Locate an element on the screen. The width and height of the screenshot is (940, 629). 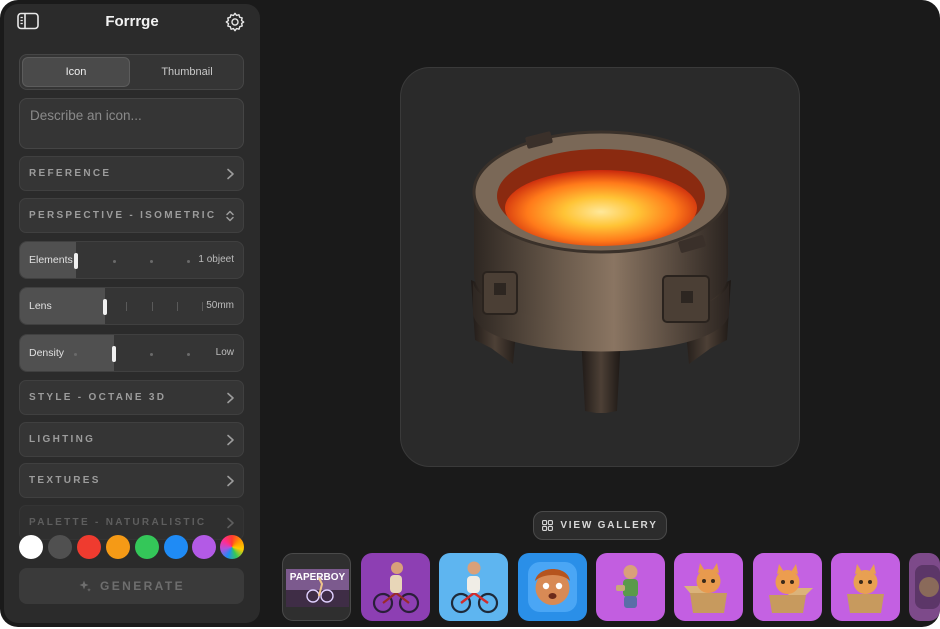
tab-thumbnail: Thumbnail is located at coordinates (187, 72).